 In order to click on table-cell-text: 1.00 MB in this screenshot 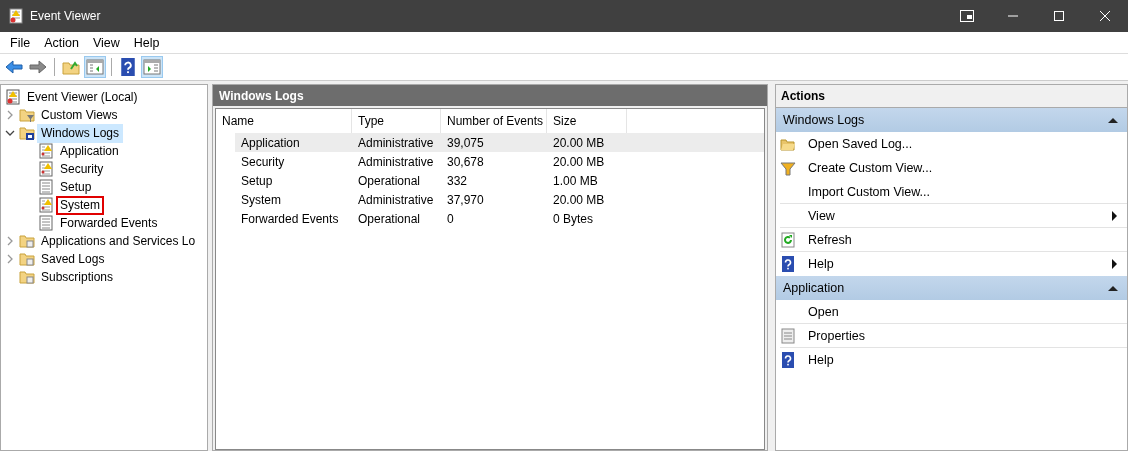, I will do `click(575, 180)`.